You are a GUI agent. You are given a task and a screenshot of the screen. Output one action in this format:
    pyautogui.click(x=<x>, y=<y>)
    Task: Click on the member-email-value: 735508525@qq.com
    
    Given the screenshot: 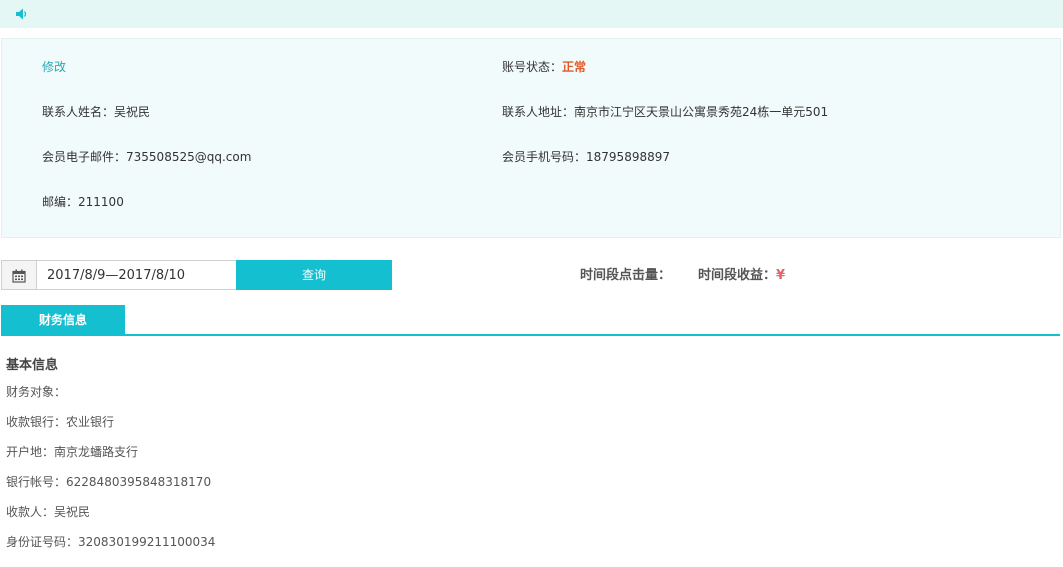 What is the action you would take?
    pyautogui.click(x=189, y=157)
    